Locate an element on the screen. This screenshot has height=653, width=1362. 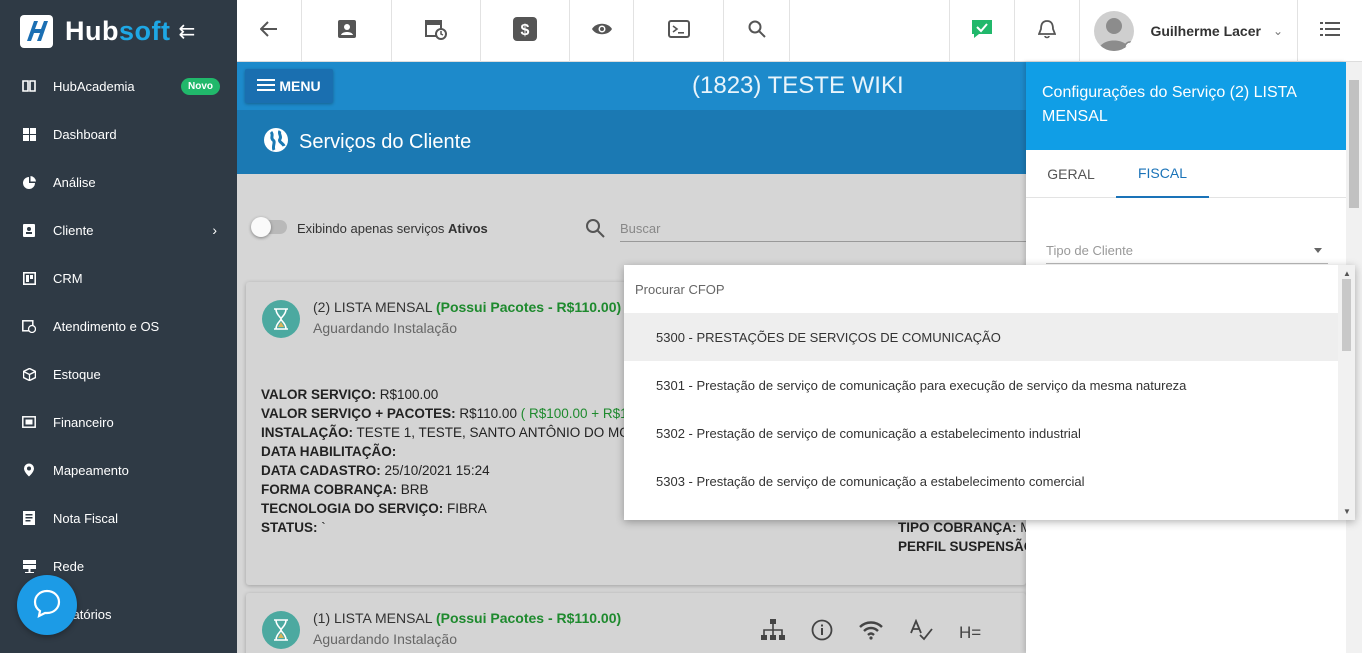
calendar-clock-icon is located at coordinates (436, 31).